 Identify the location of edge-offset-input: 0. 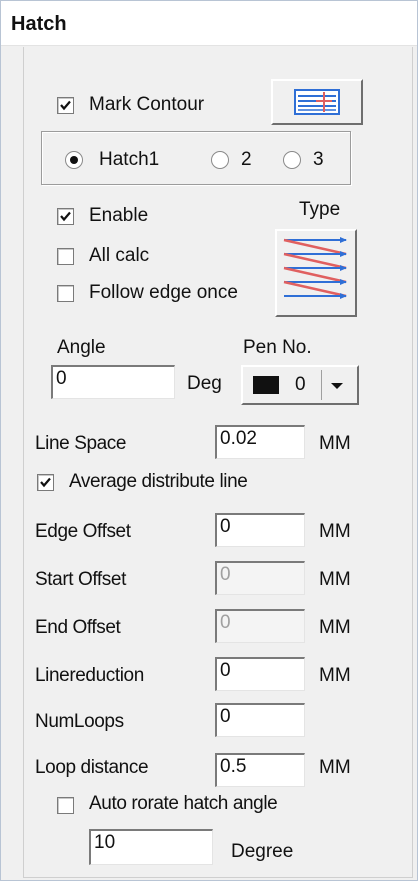
(260, 530).